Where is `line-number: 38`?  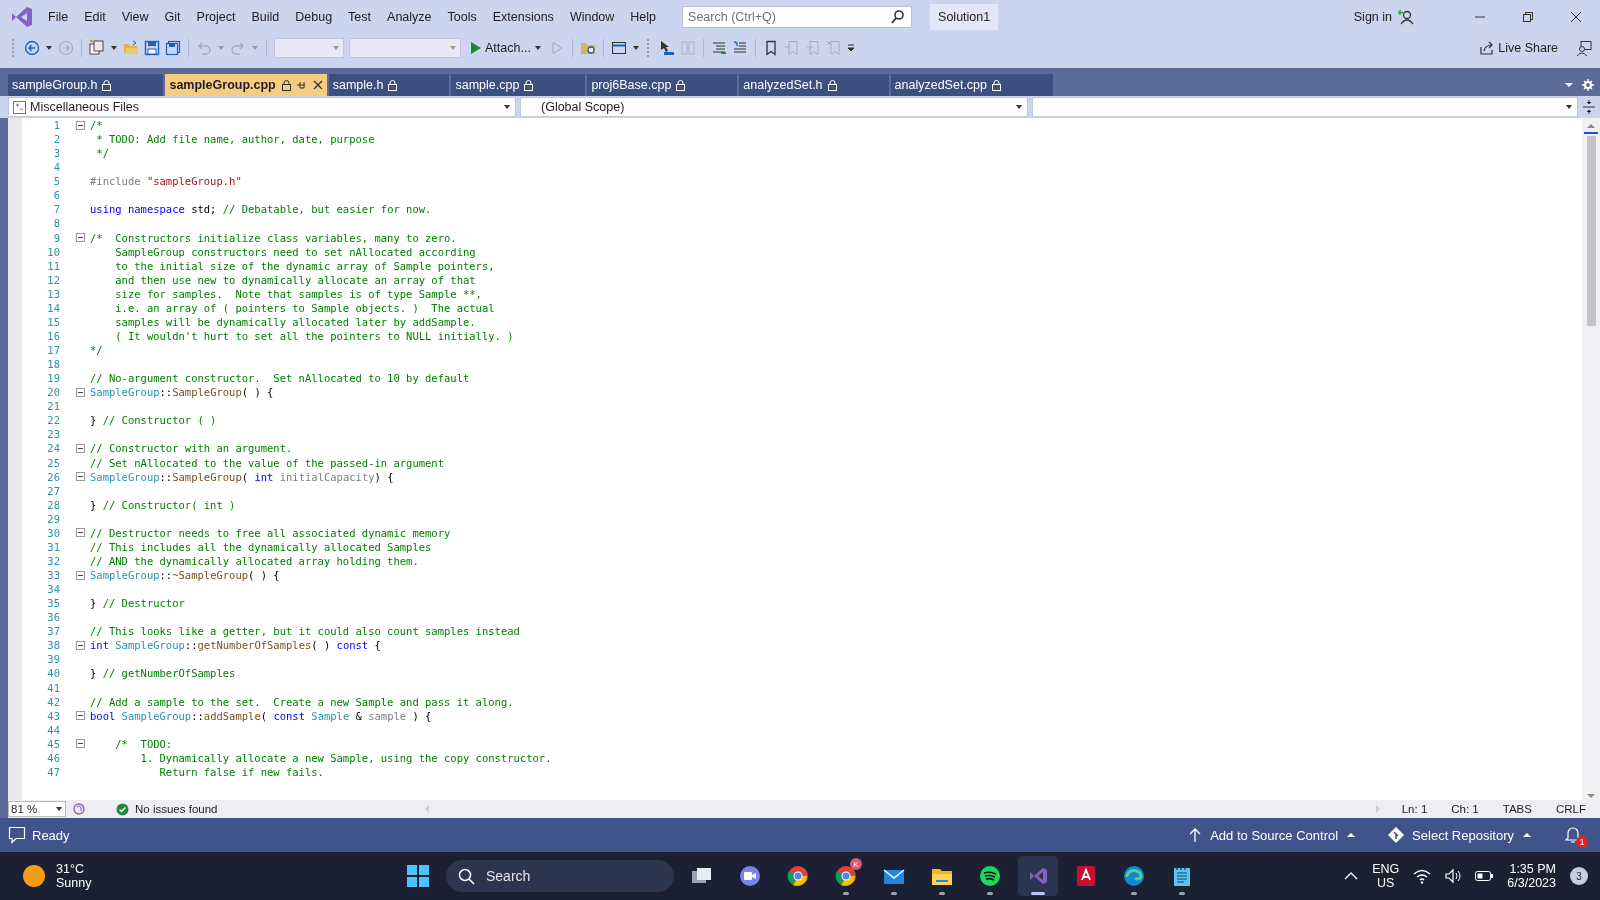 line-number: 38 is located at coordinates (53, 645).